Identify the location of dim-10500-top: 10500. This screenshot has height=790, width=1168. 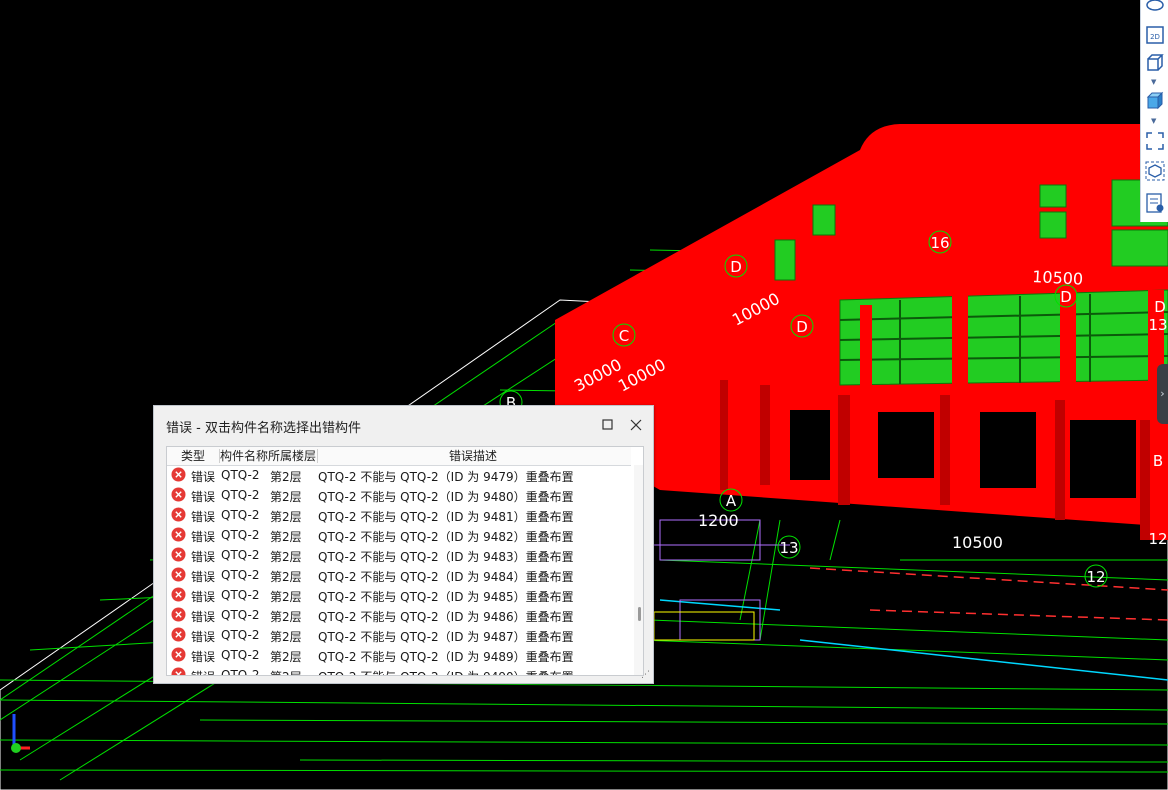
(1058, 278).